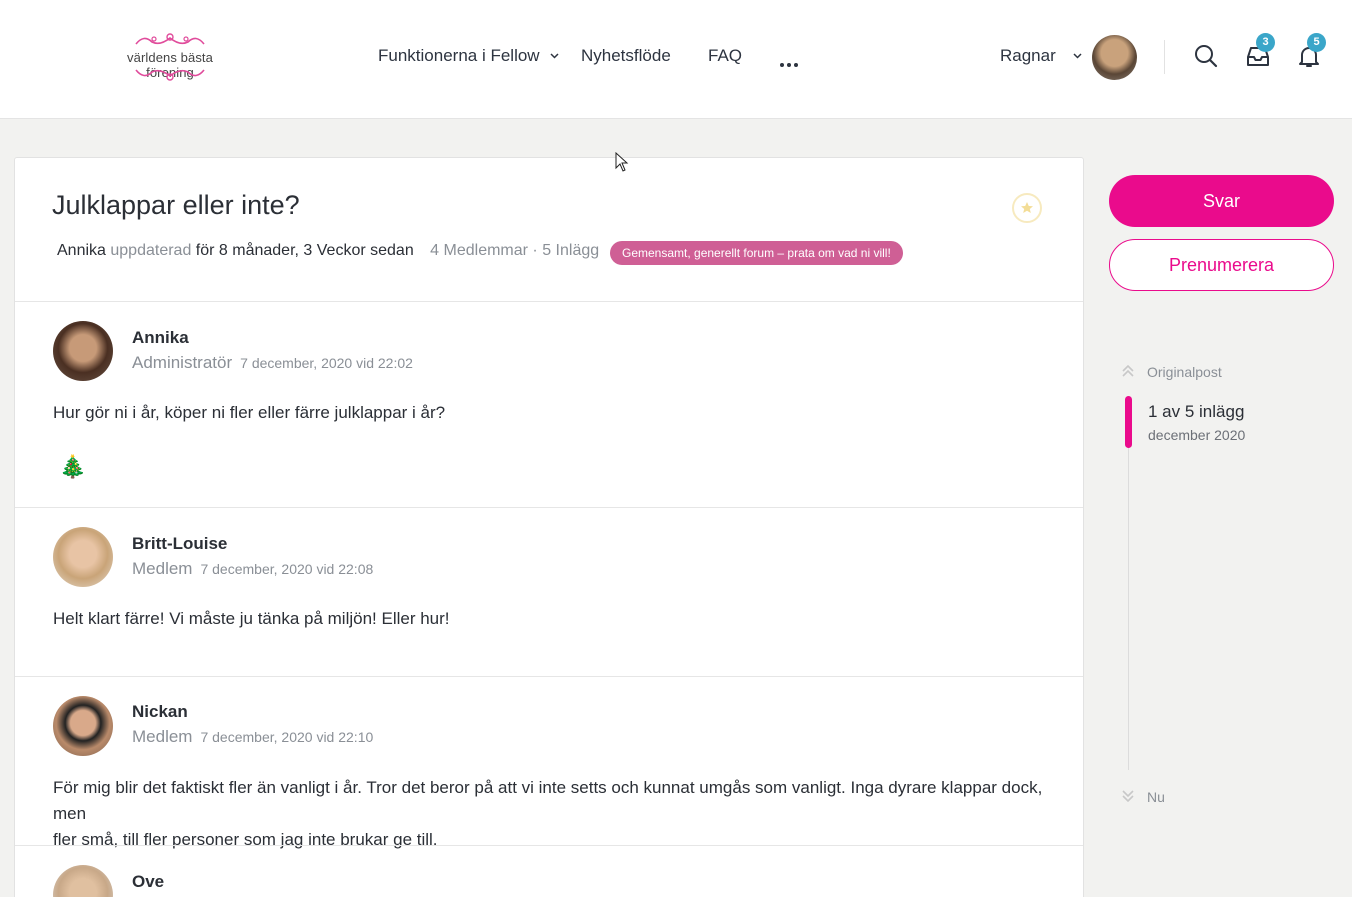  Describe the element at coordinates (170, 75) in the screenshot. I see `logo-ornament-bottom` at that location.